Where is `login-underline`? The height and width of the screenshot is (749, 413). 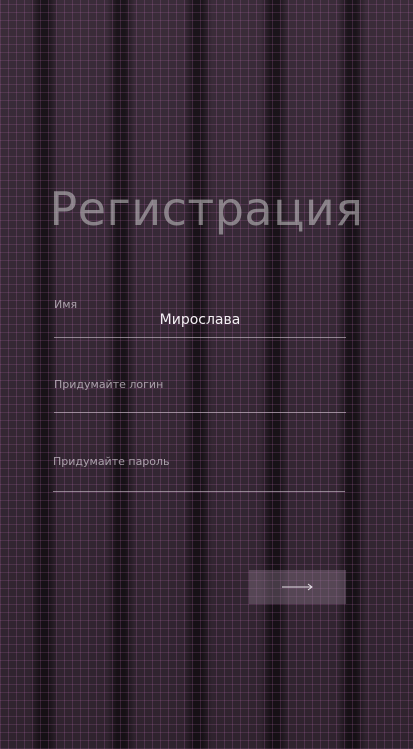
login-underline is located at coordinates (200, 412).